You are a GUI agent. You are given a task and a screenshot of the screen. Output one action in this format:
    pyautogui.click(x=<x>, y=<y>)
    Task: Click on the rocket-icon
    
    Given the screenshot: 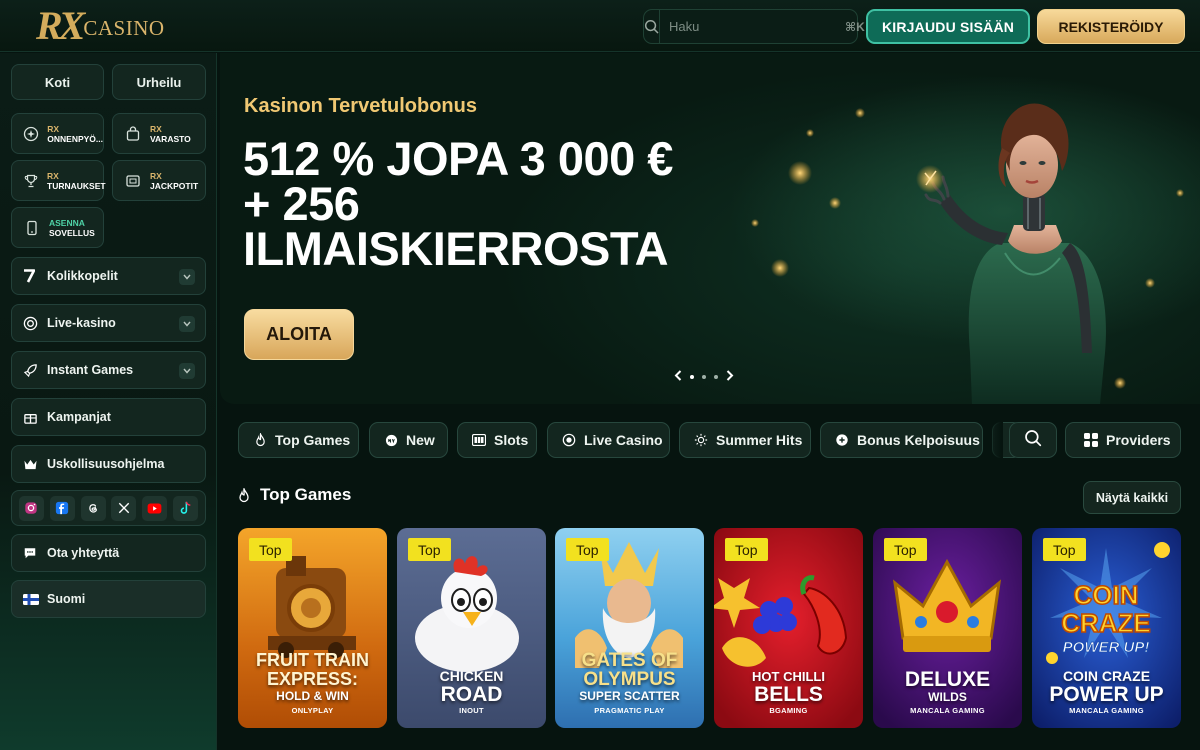 What is the action you would take?
    pyautogui.click(x=32, y=370)
    